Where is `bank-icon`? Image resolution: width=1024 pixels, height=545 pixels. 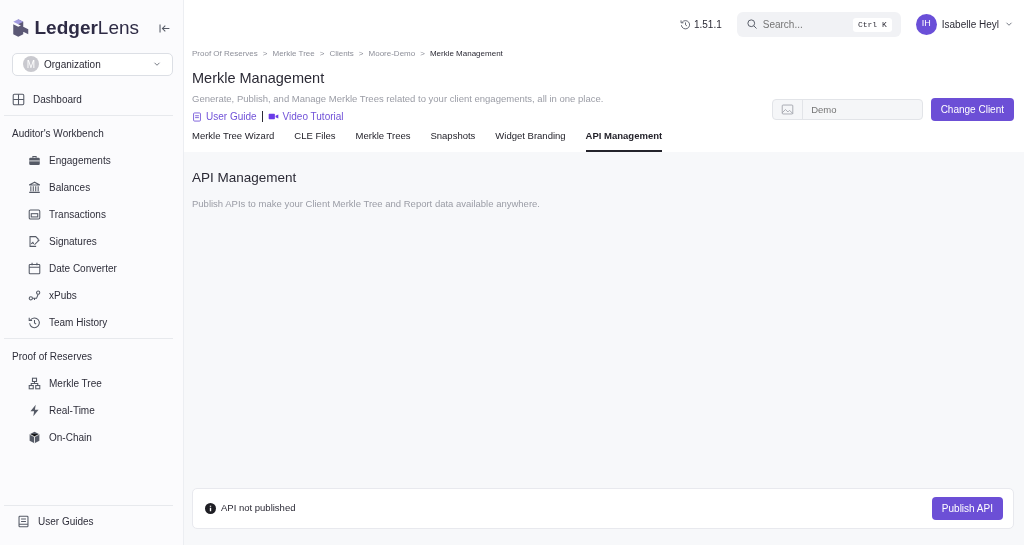
bank-icon is located at coordinates (34, 187).